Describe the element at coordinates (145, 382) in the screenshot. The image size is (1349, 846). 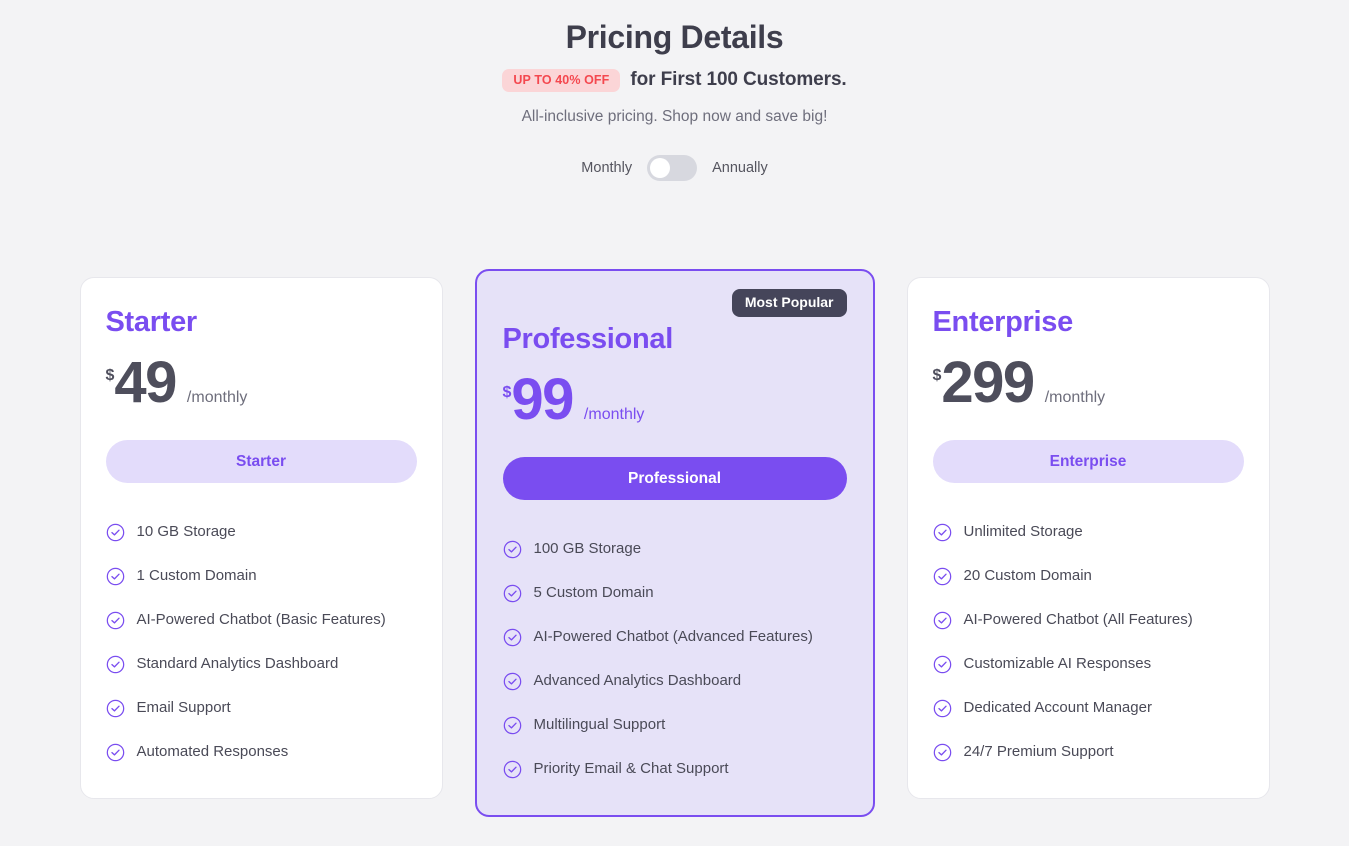
I see `price-amount: 49` at that location.